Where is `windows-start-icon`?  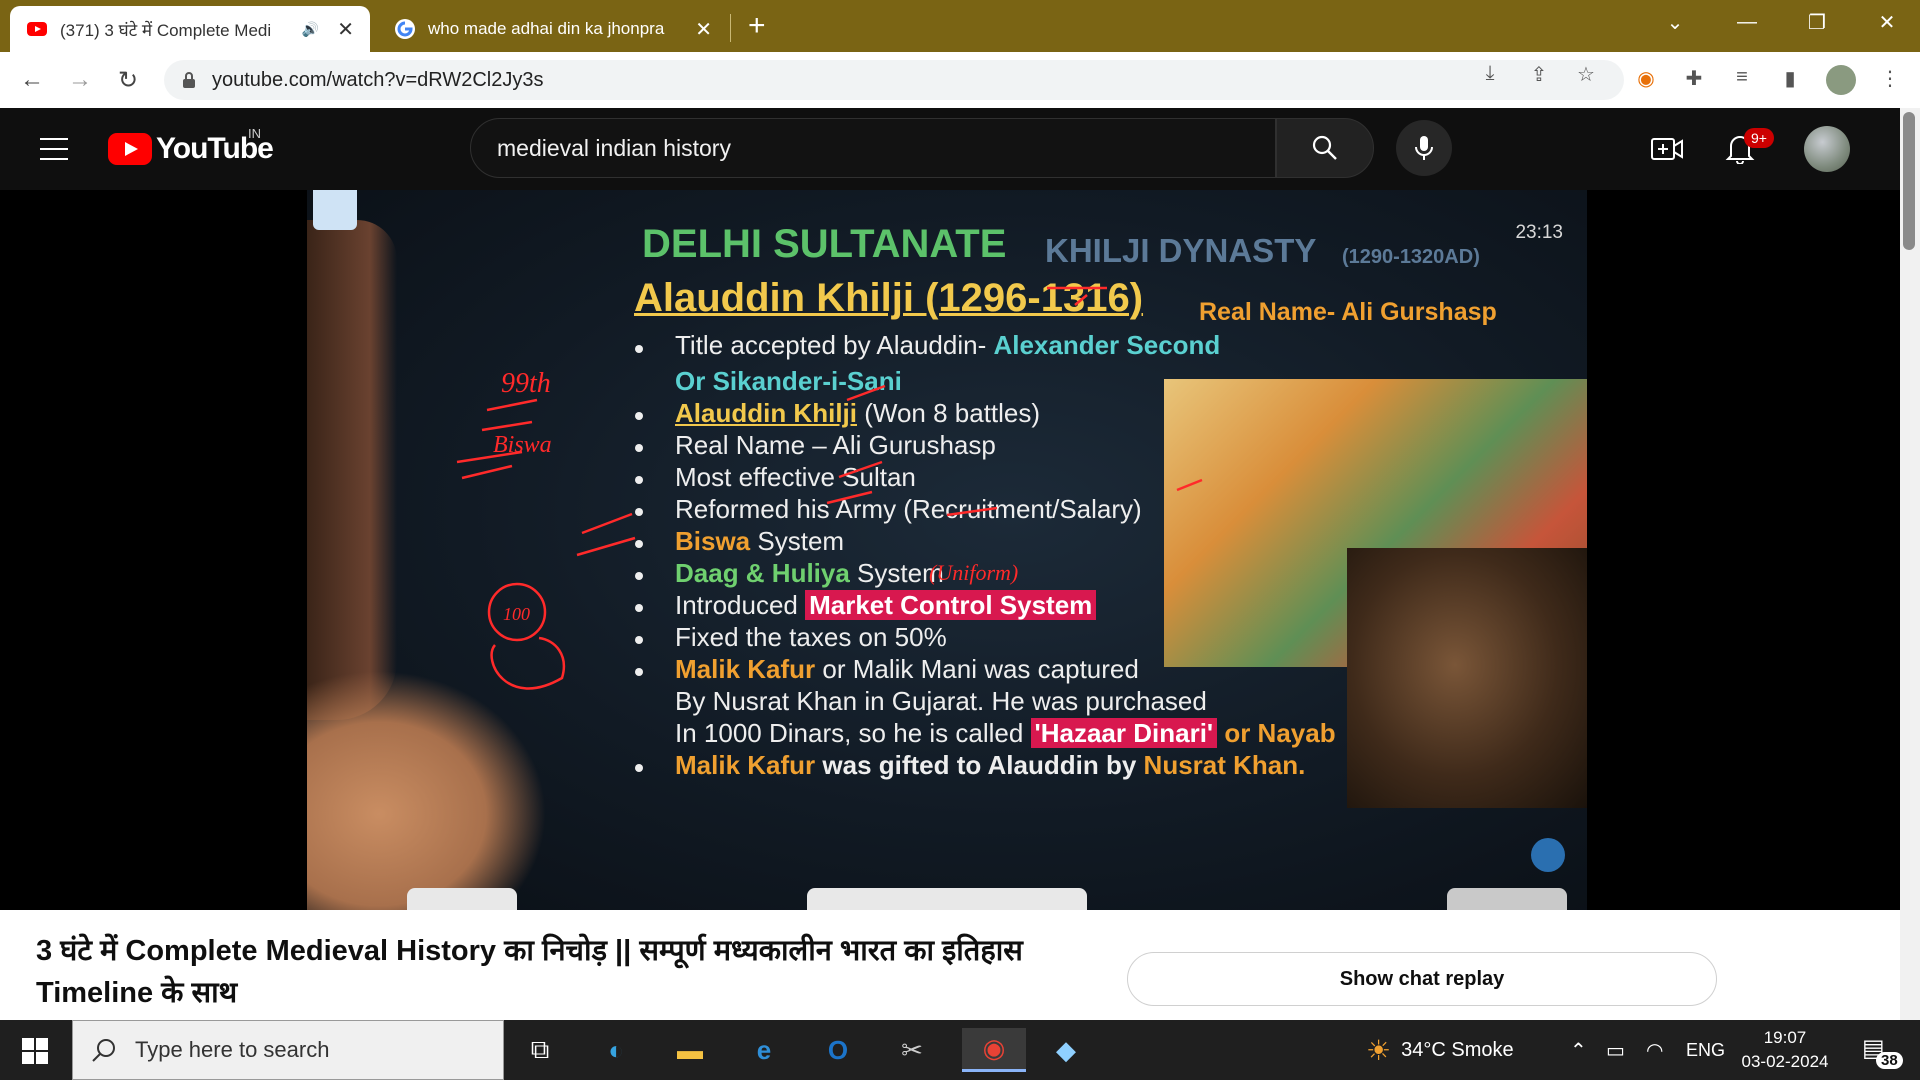
windows-start-icon is located at coordinates (35, 1051).